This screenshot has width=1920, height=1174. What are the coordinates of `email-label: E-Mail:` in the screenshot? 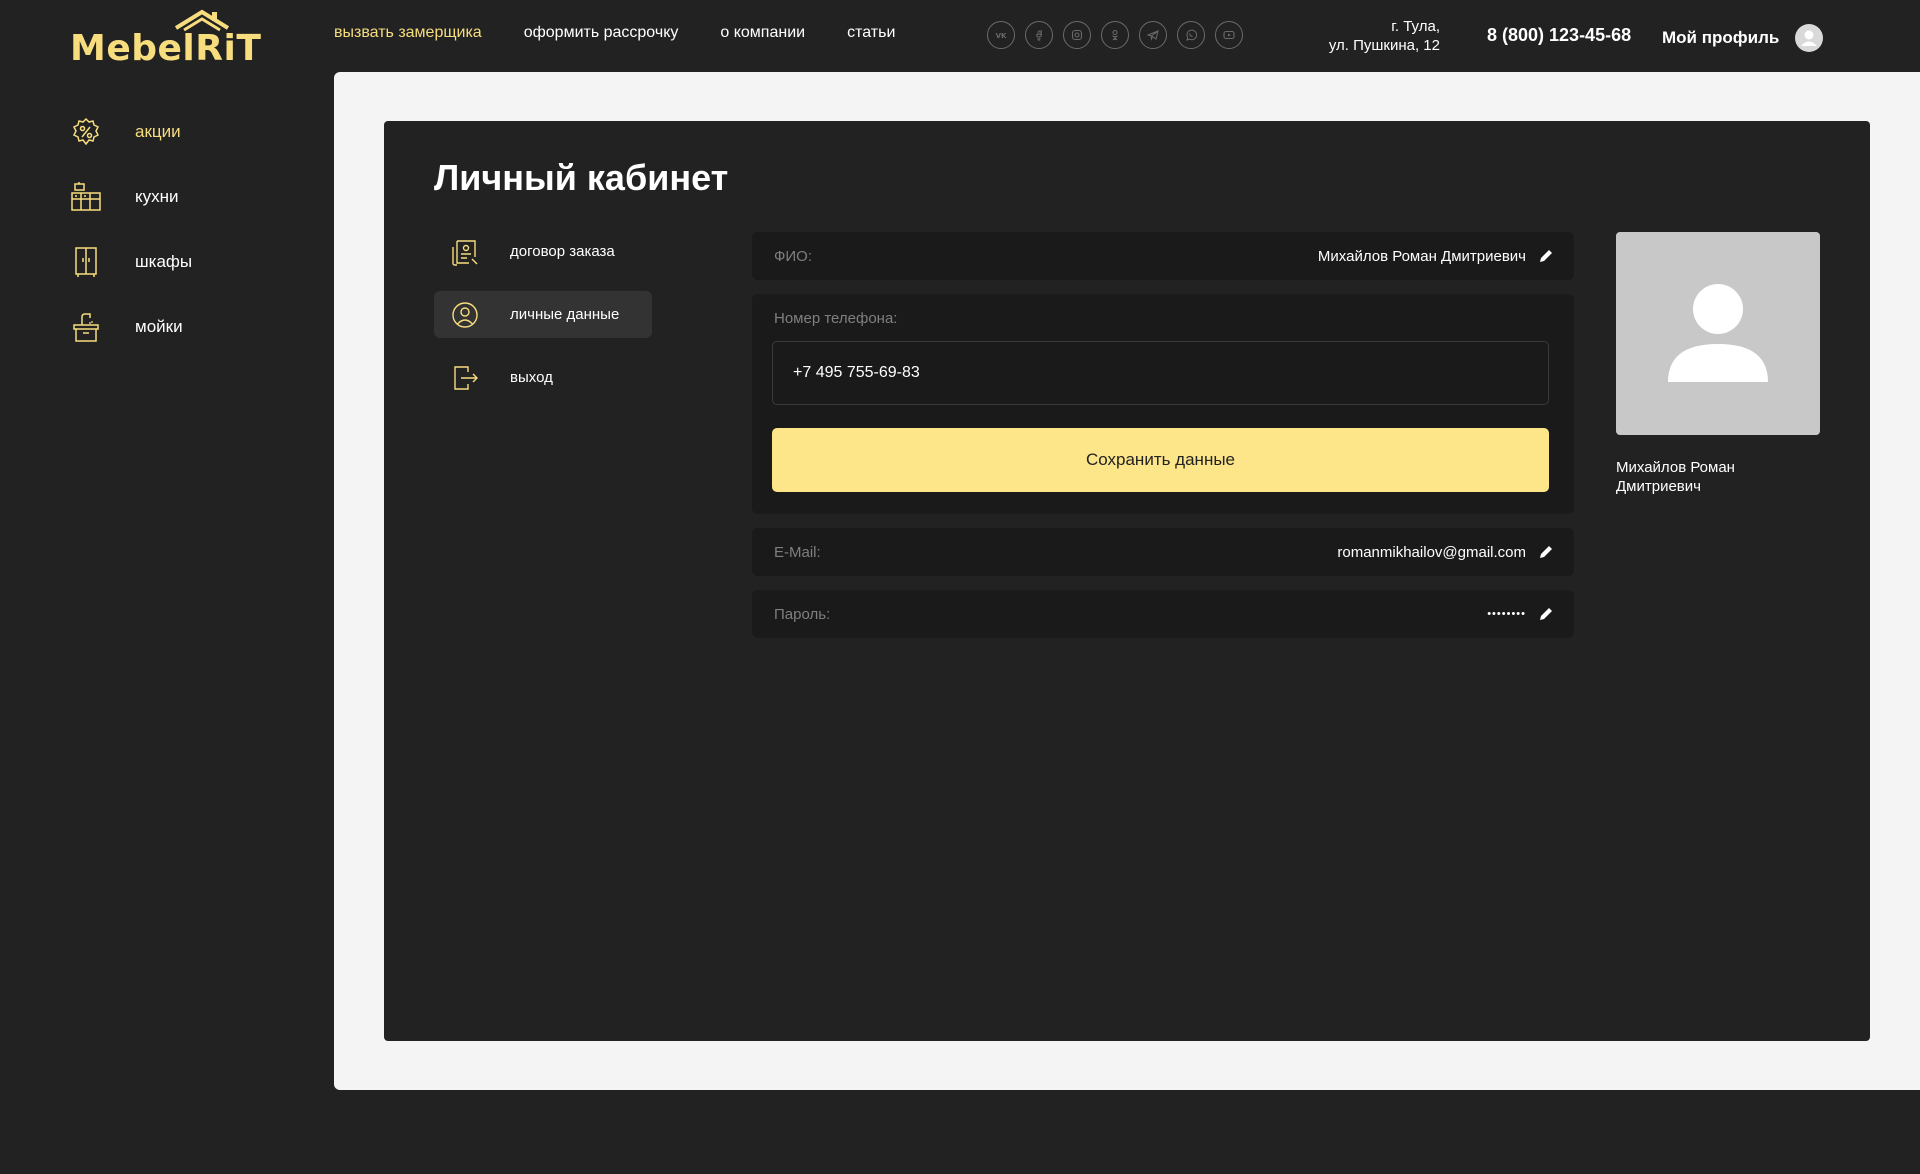 It's located at (797, 552).